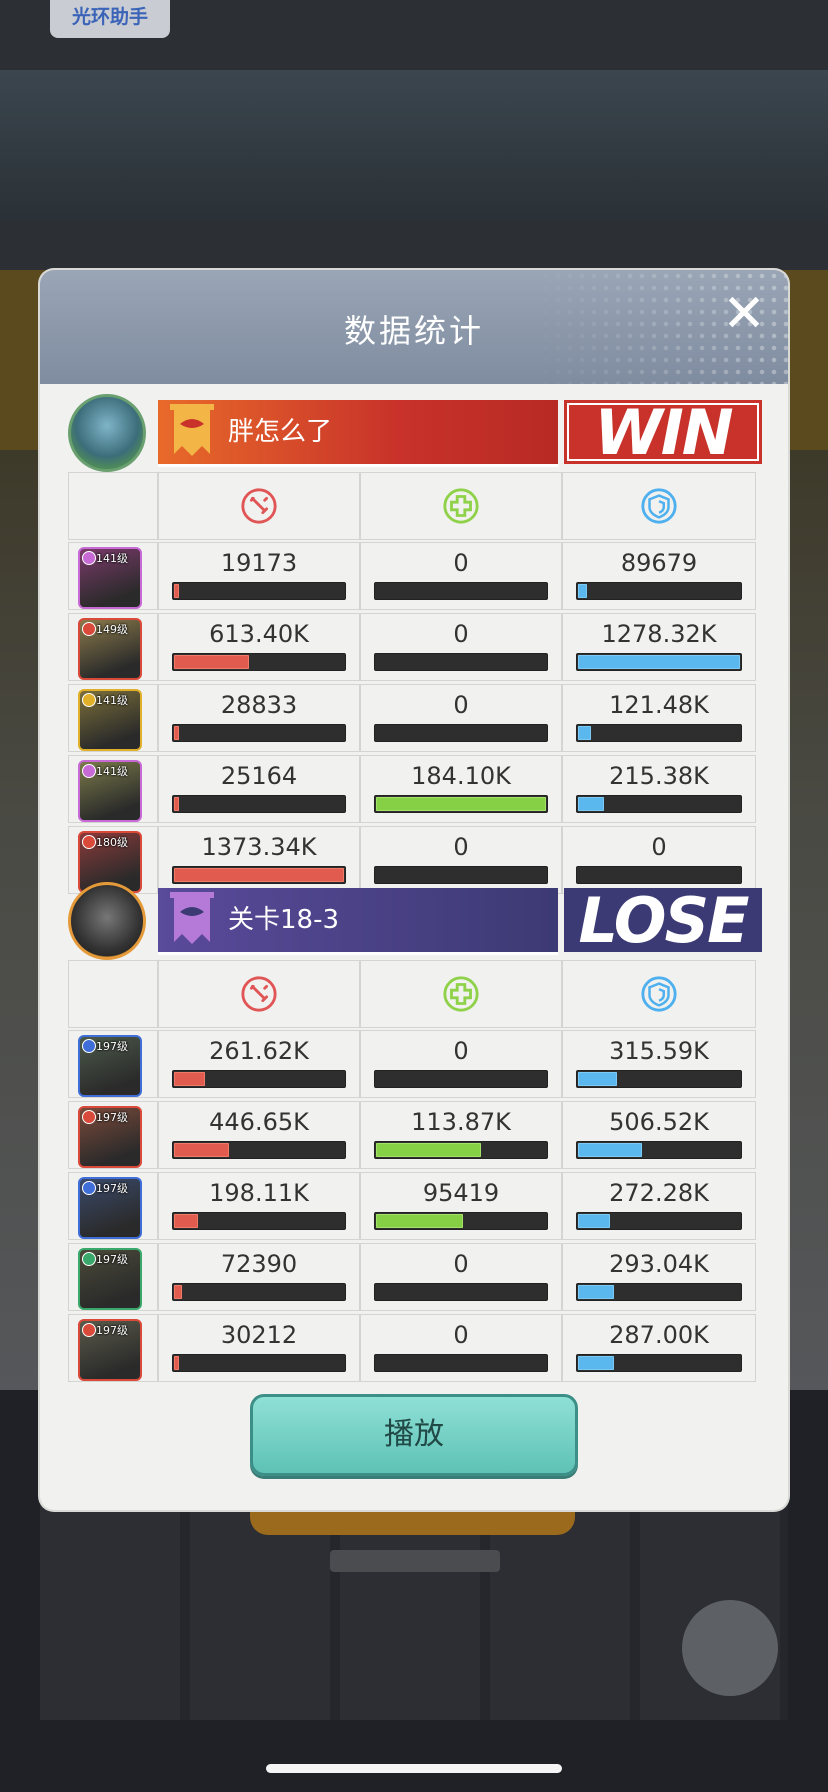  I want to click on close-button: ✕, so click(744, 316).